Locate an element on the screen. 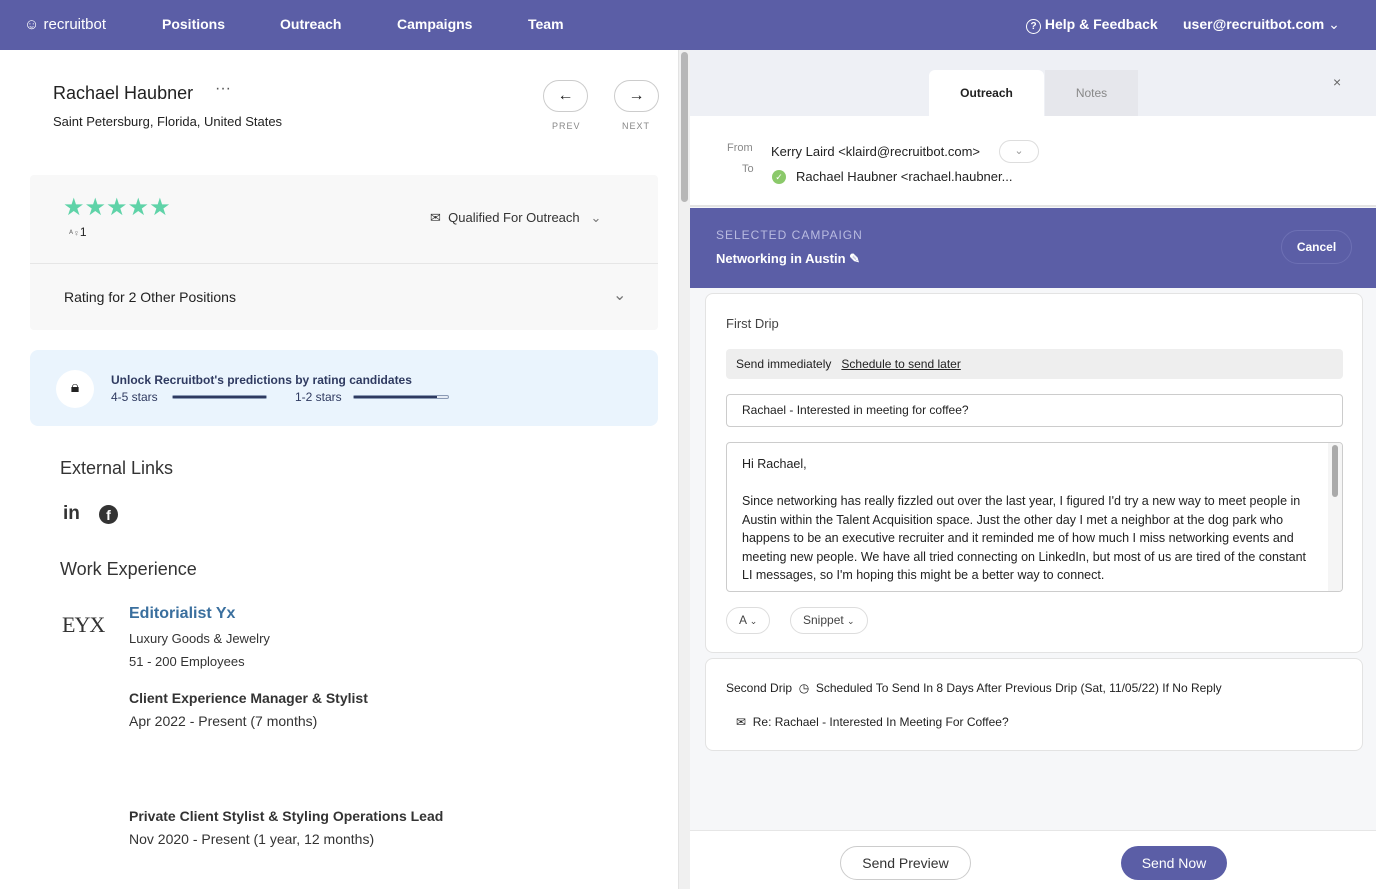 The image size is (1376, 889). role-title: Client Experience Manager & Stylist is located at coordinates (248, 698).